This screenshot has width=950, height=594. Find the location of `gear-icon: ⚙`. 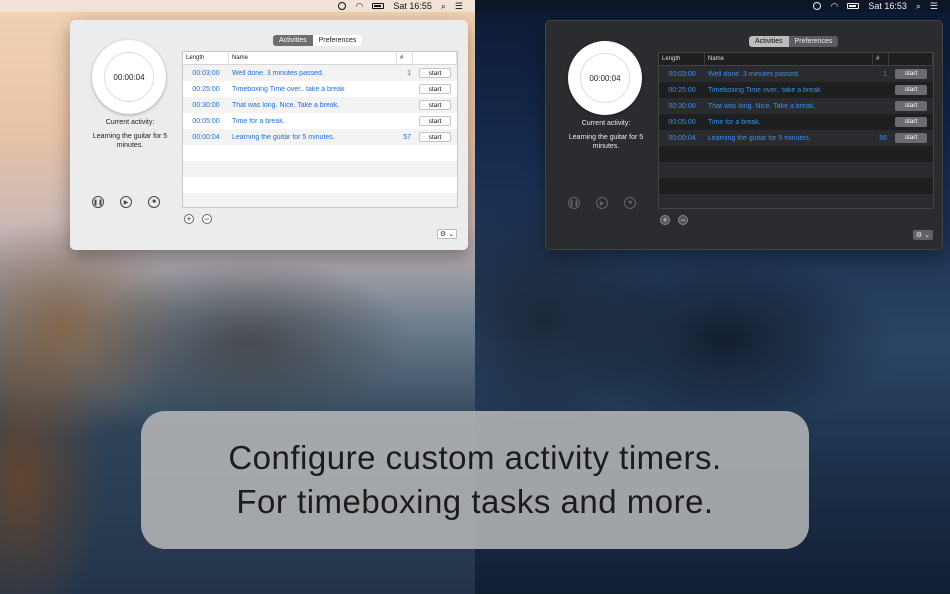

gear-icon: ⚙ is located at coordinates (443, 234).